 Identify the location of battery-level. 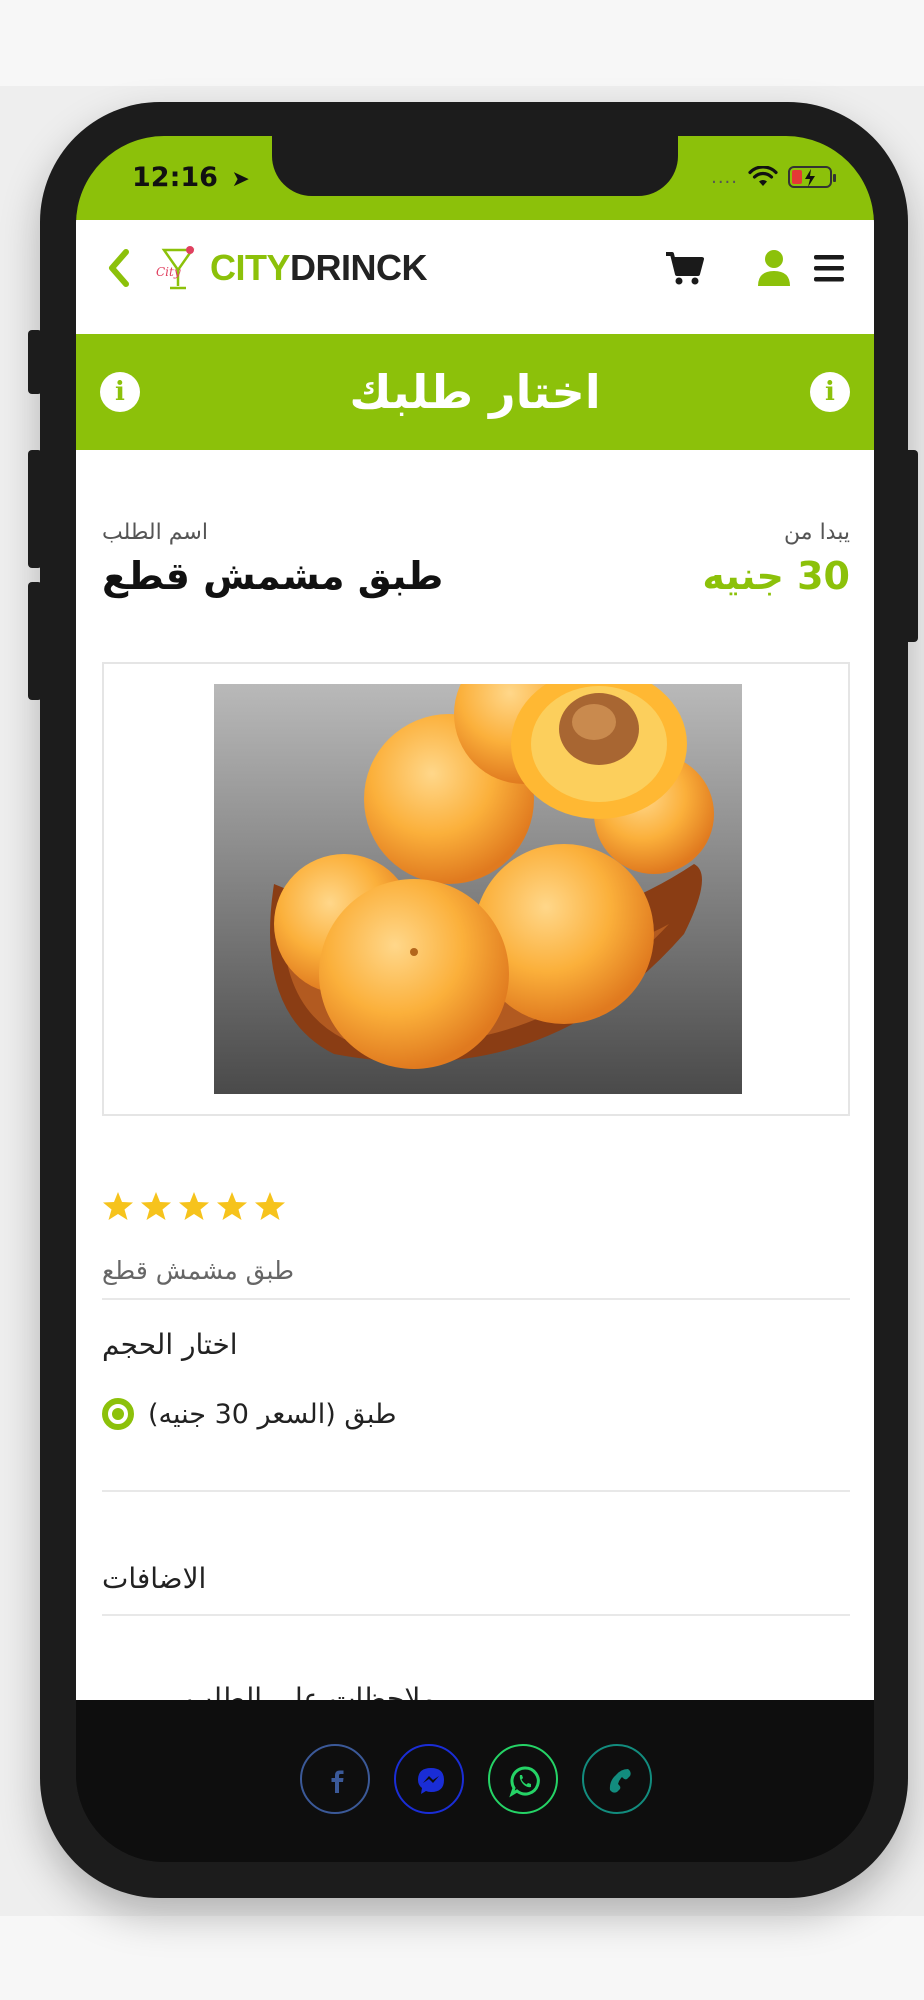
(797, 177).